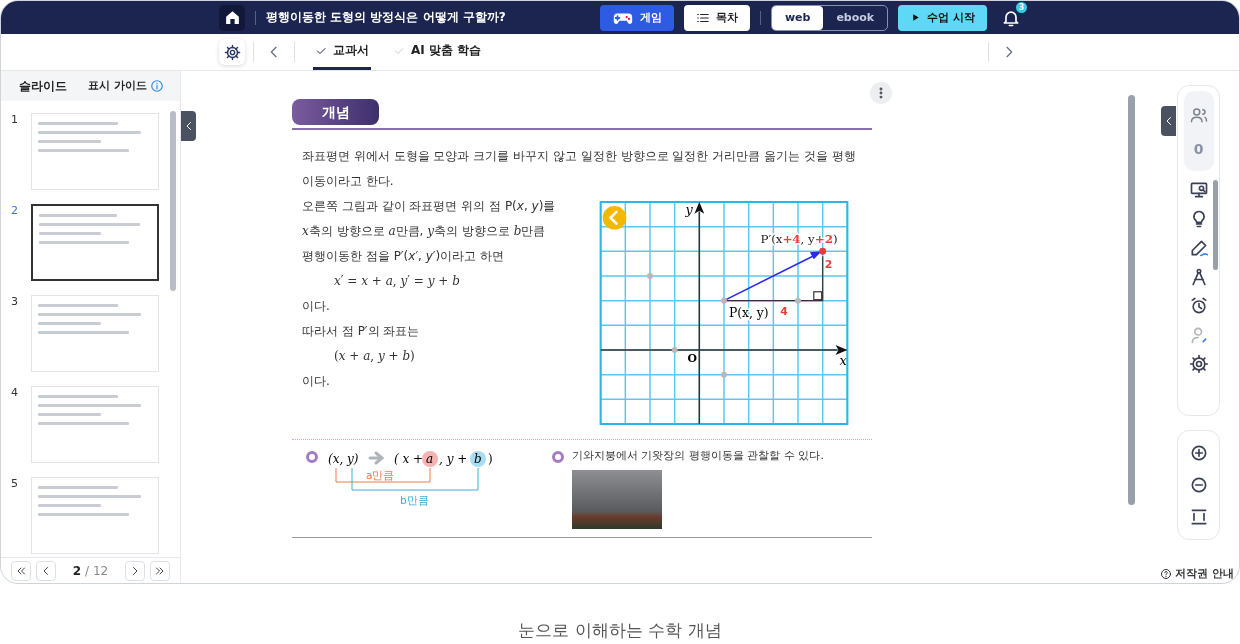 The width and height of the screenshot is (1240, 644). What do you see at coordinates (828, 265) in the screenshot?
I see `distance-label: 2` at bounding box center [828, 265].